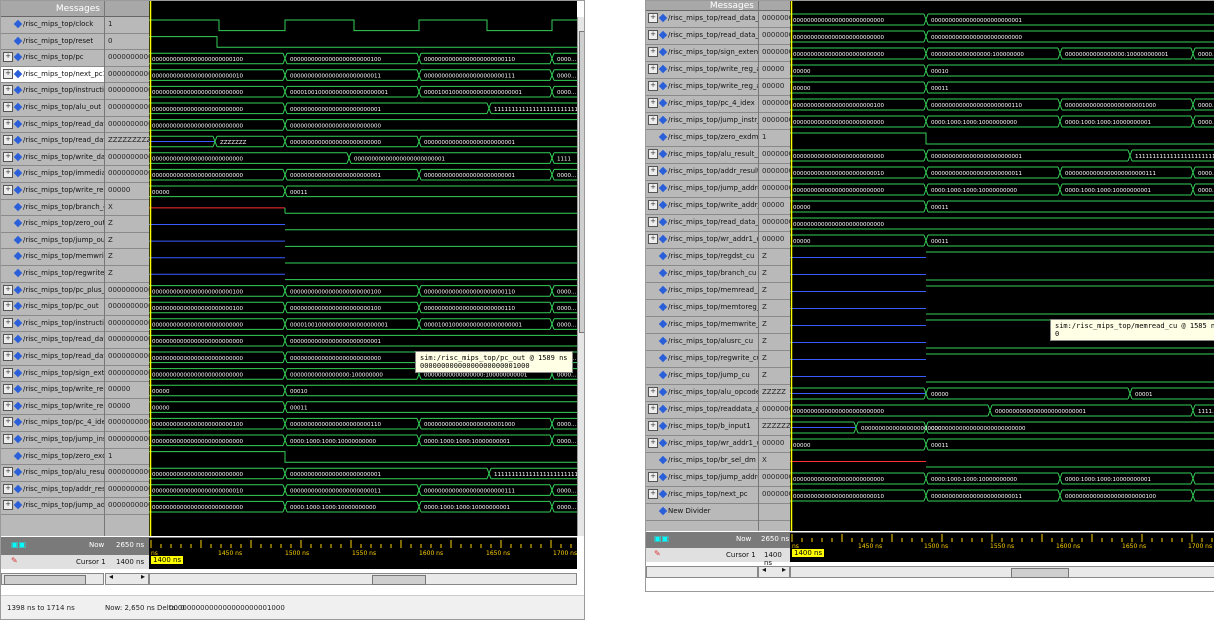 This screenshot has width=1214, height=620. I want to click on signal-name-row: + /risc_mips_top/read_data_dmwb, so click(702, 223).